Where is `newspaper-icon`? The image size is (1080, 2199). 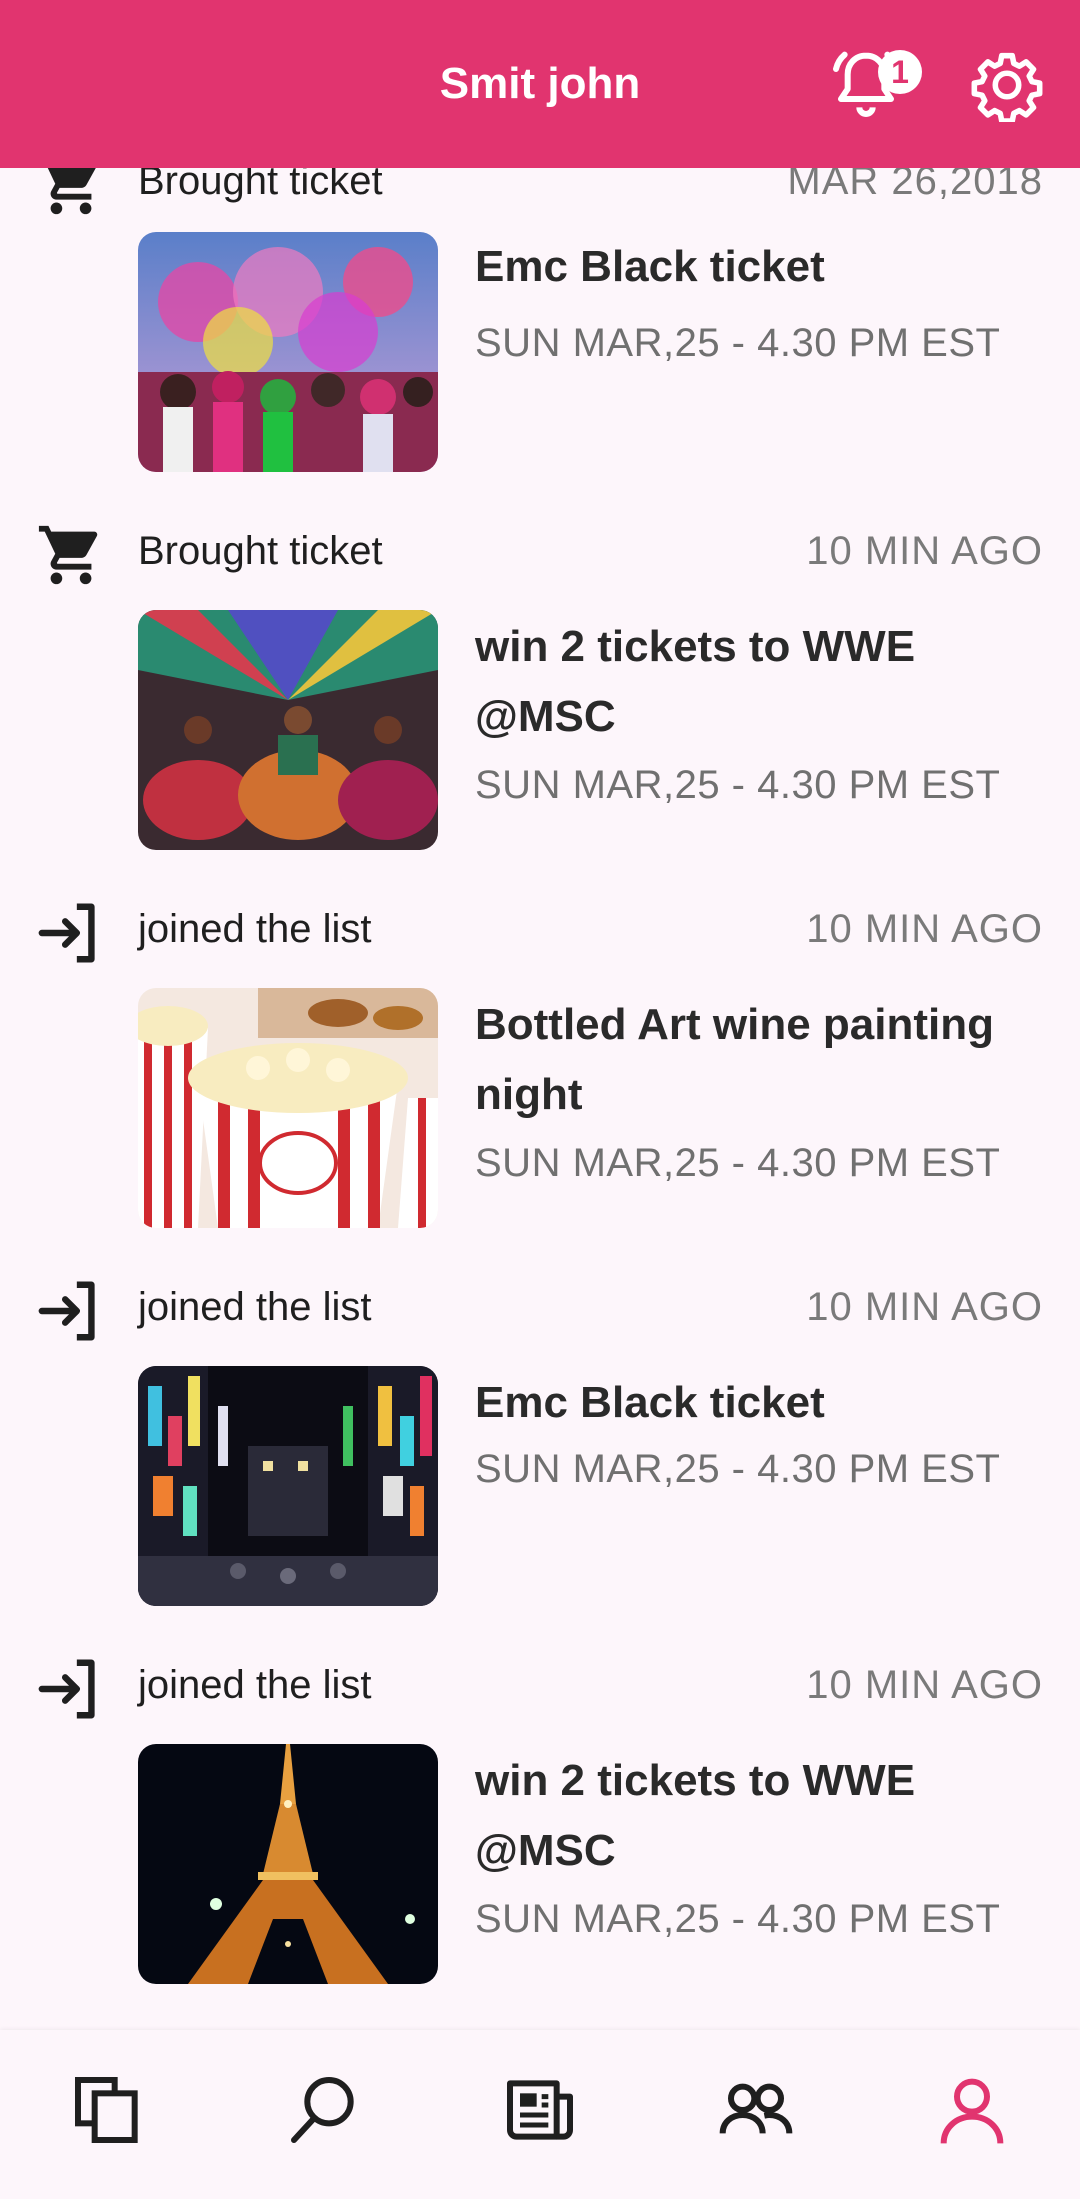
newspaper-icon is located at coordinates (540, 2110).